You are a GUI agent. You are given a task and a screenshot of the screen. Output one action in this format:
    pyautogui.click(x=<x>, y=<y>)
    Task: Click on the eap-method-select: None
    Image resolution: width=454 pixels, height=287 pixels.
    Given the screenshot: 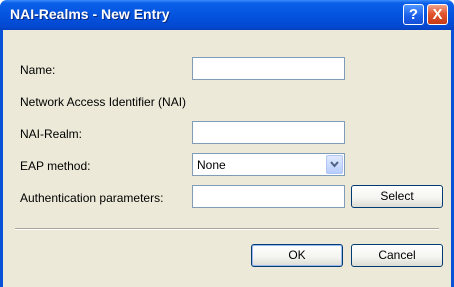 What is the action you would take?
    pyautogui.click(x=268, y=164)
    